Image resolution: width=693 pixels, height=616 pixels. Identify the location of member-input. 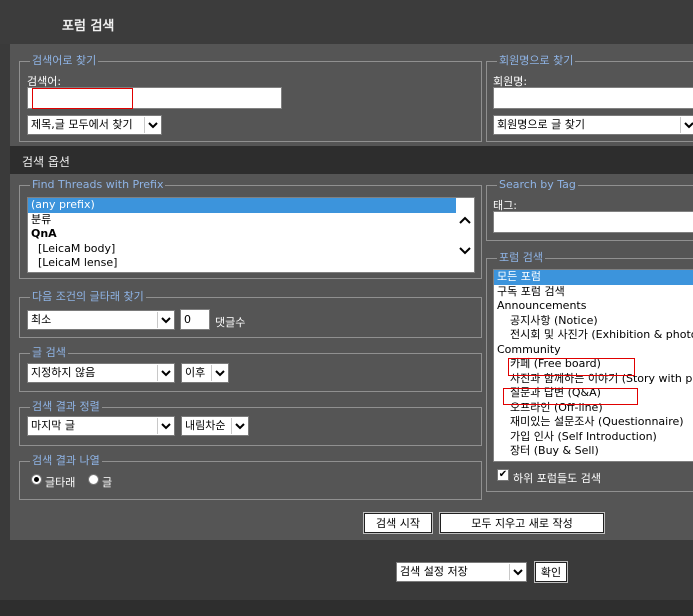
(593, 98).